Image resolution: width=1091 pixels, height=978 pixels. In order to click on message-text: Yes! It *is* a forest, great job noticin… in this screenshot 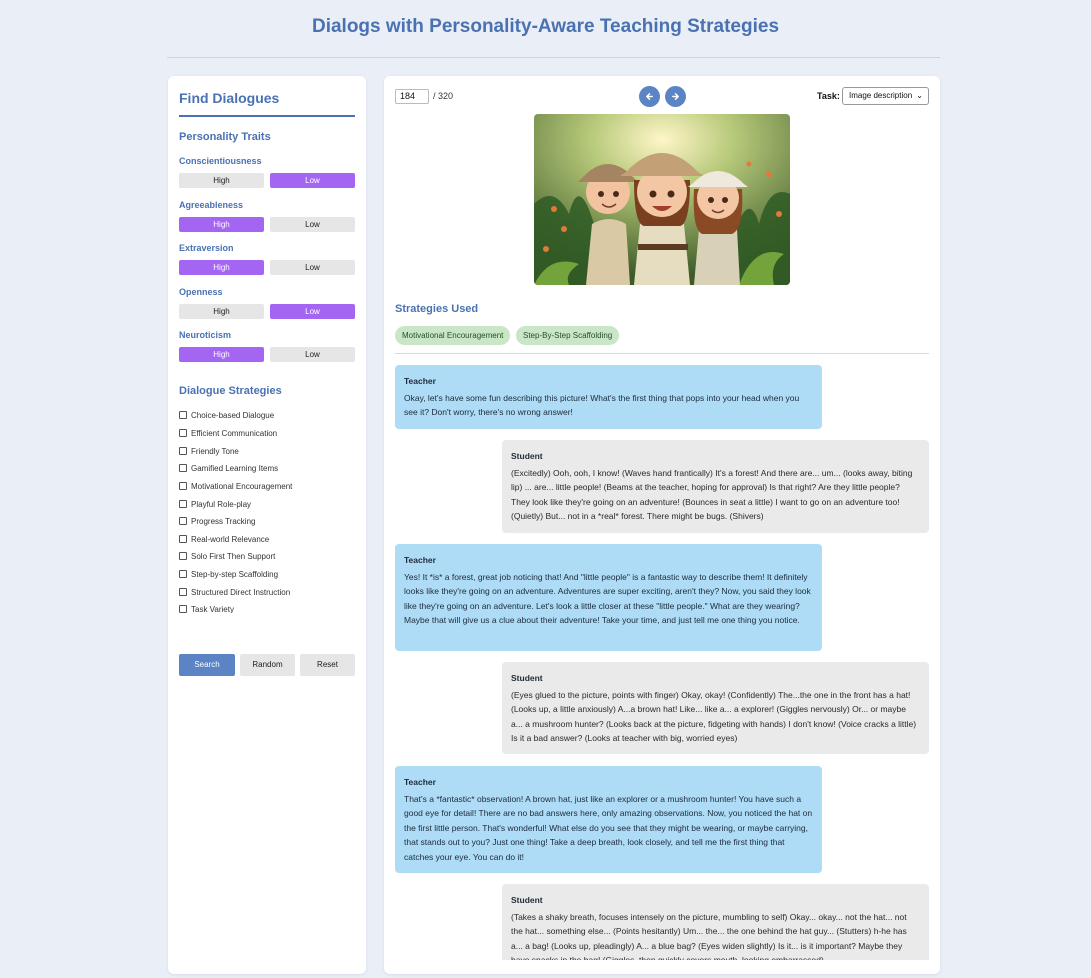, I will do `click(607, 598)`.